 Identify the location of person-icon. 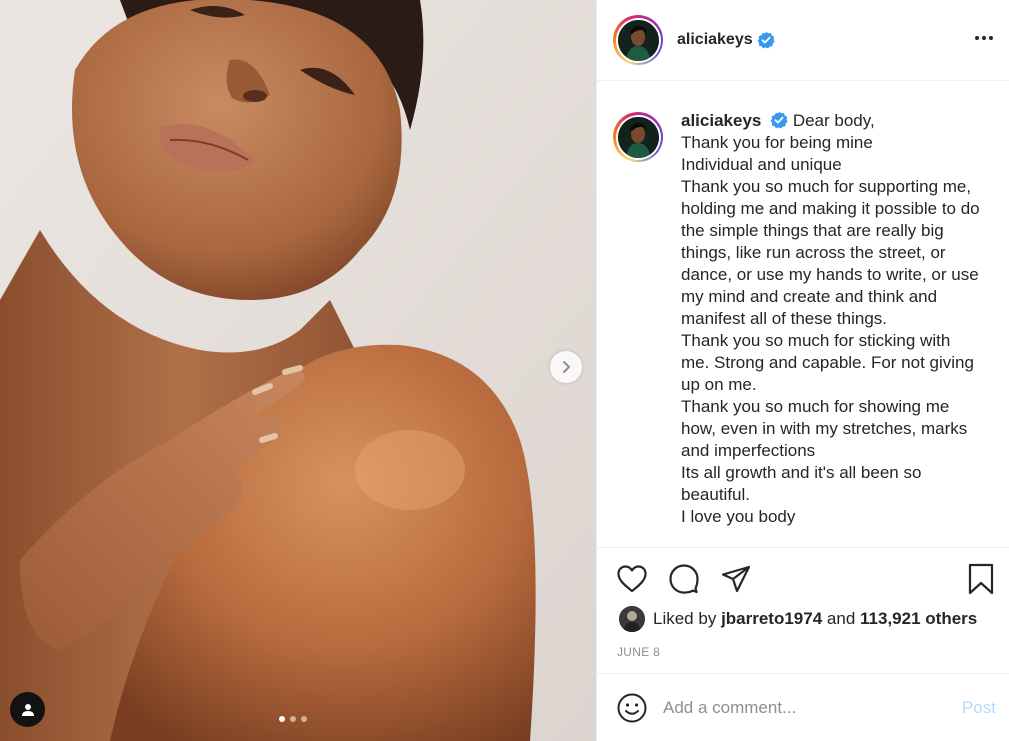
(27, 709).